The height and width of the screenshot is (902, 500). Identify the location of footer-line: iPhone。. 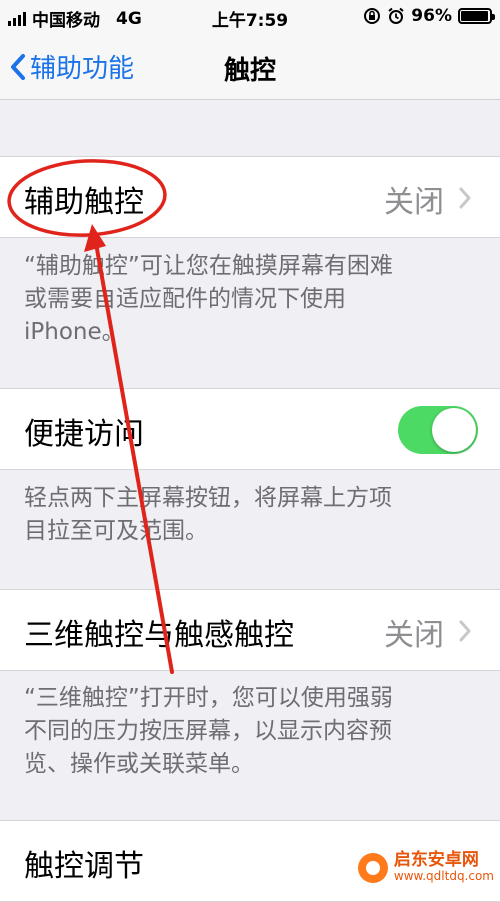
(74, 332).